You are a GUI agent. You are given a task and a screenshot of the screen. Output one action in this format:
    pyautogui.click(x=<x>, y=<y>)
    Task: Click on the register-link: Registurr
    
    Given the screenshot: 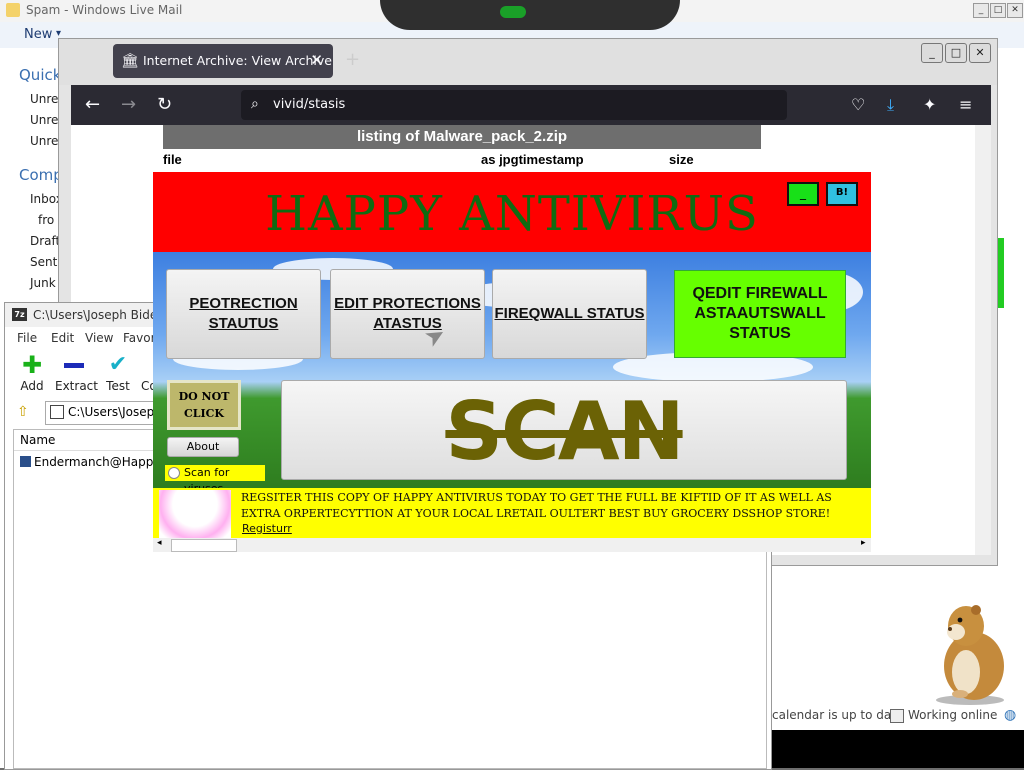 What is the action you would take?
    pyautogui.click(x=267, y=528)
    